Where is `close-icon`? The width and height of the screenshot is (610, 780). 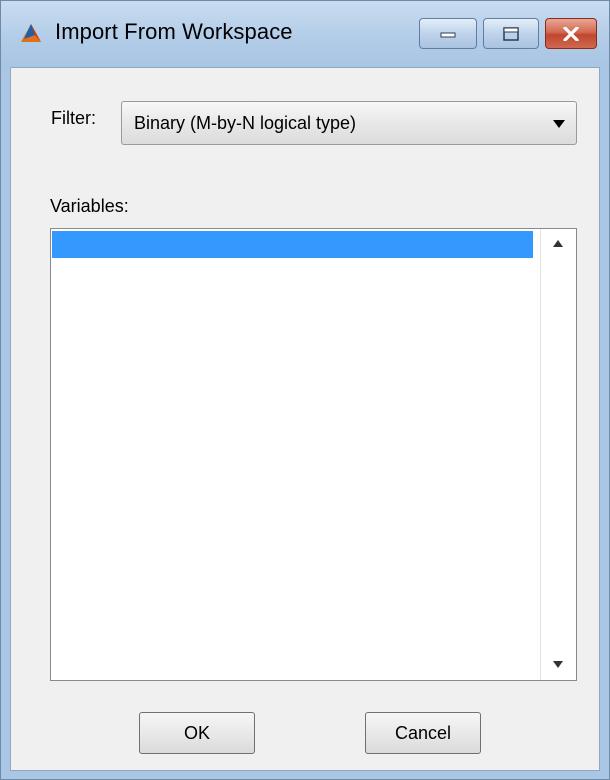
close-icon is located at coordinates (571, 33).